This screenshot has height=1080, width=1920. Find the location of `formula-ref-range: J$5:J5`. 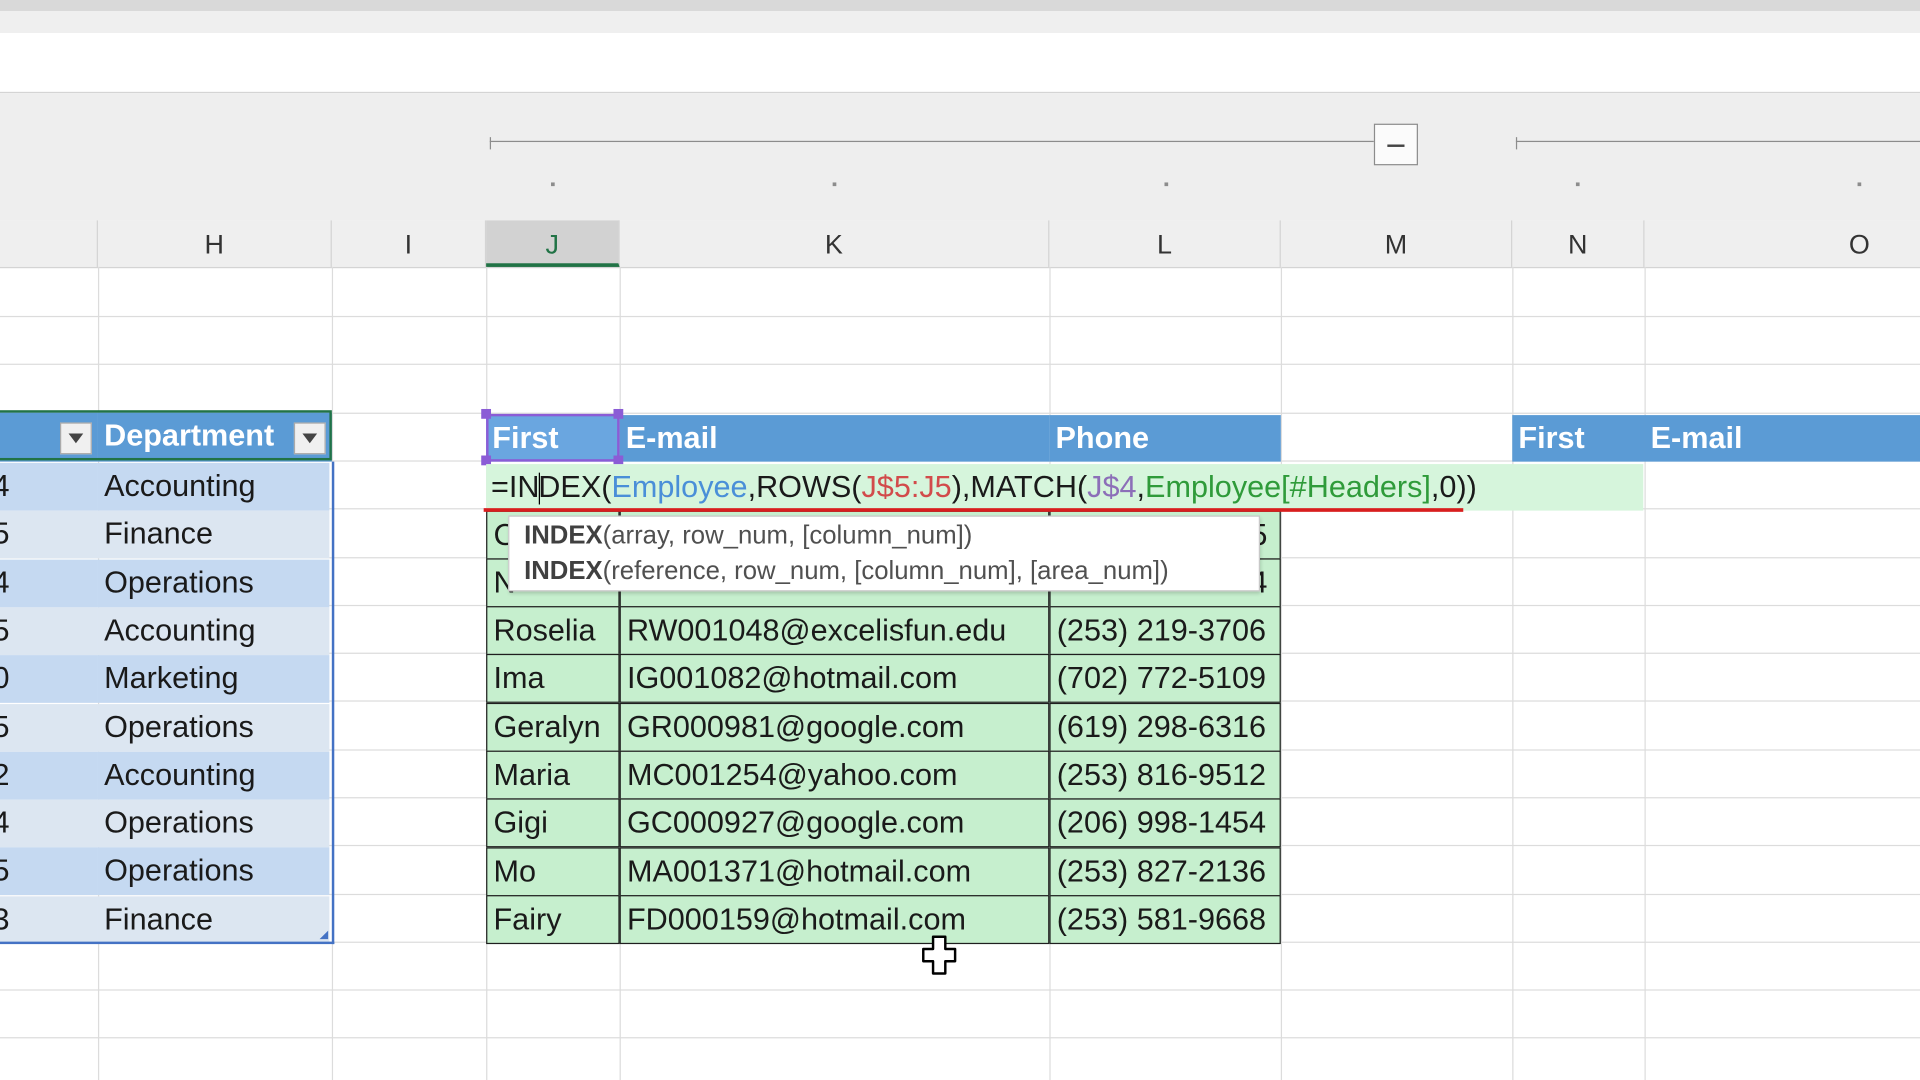

formula-ref-range: J$5:J5 is located at coordinates (906, 487).